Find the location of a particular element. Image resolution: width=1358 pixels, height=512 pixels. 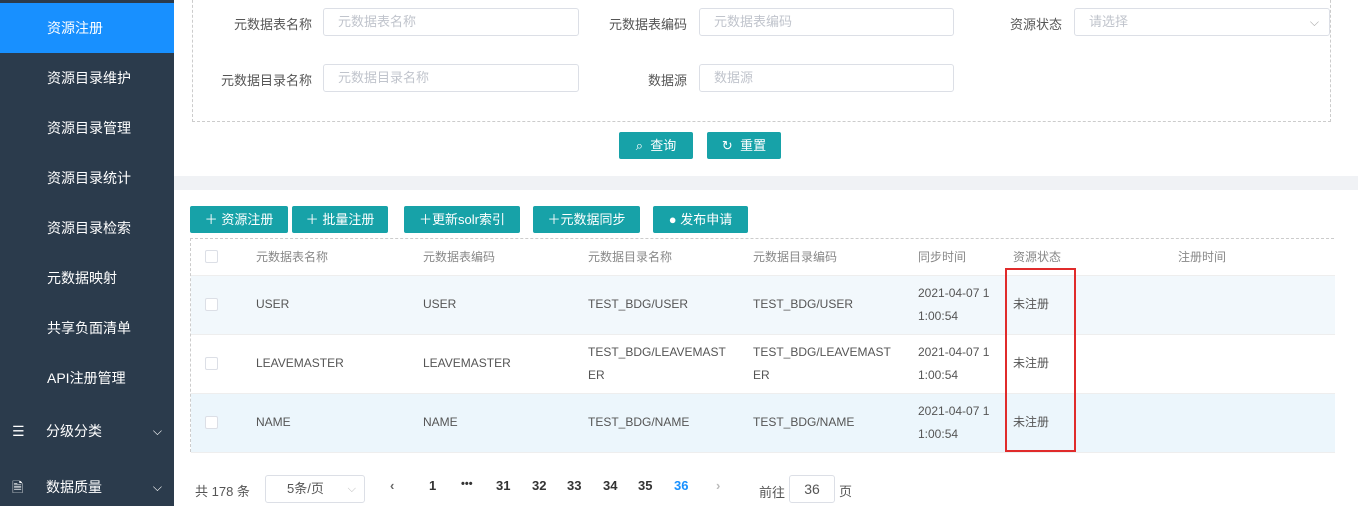

page-34: 34 is located at coordinates (610, 485).